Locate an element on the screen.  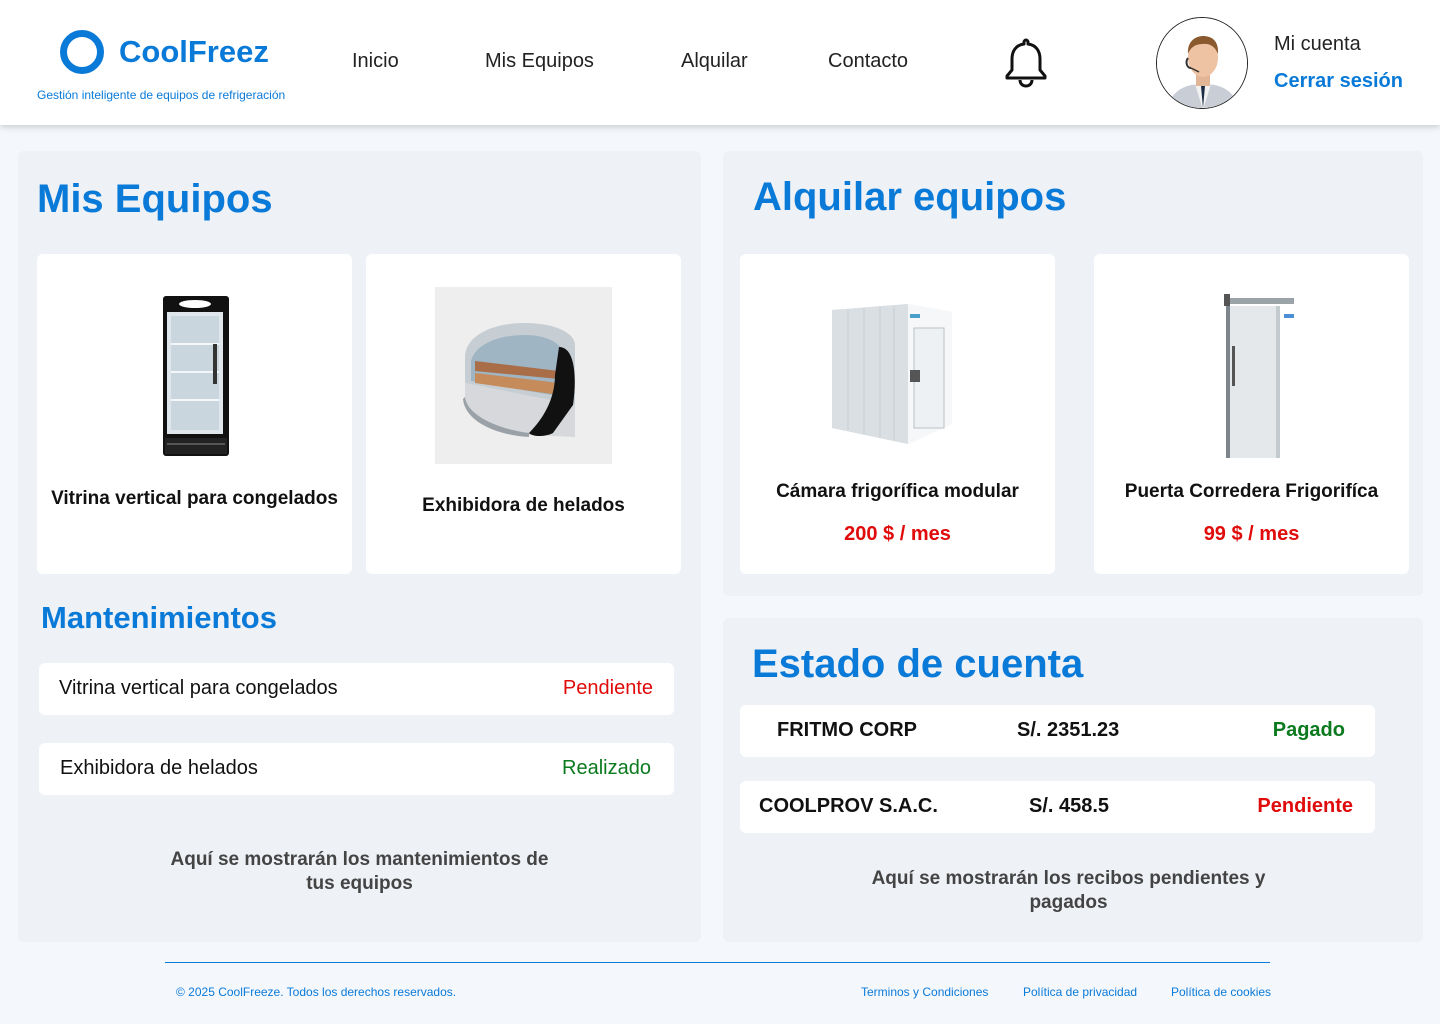
user-avatar is located at coordinates (1202, 63).